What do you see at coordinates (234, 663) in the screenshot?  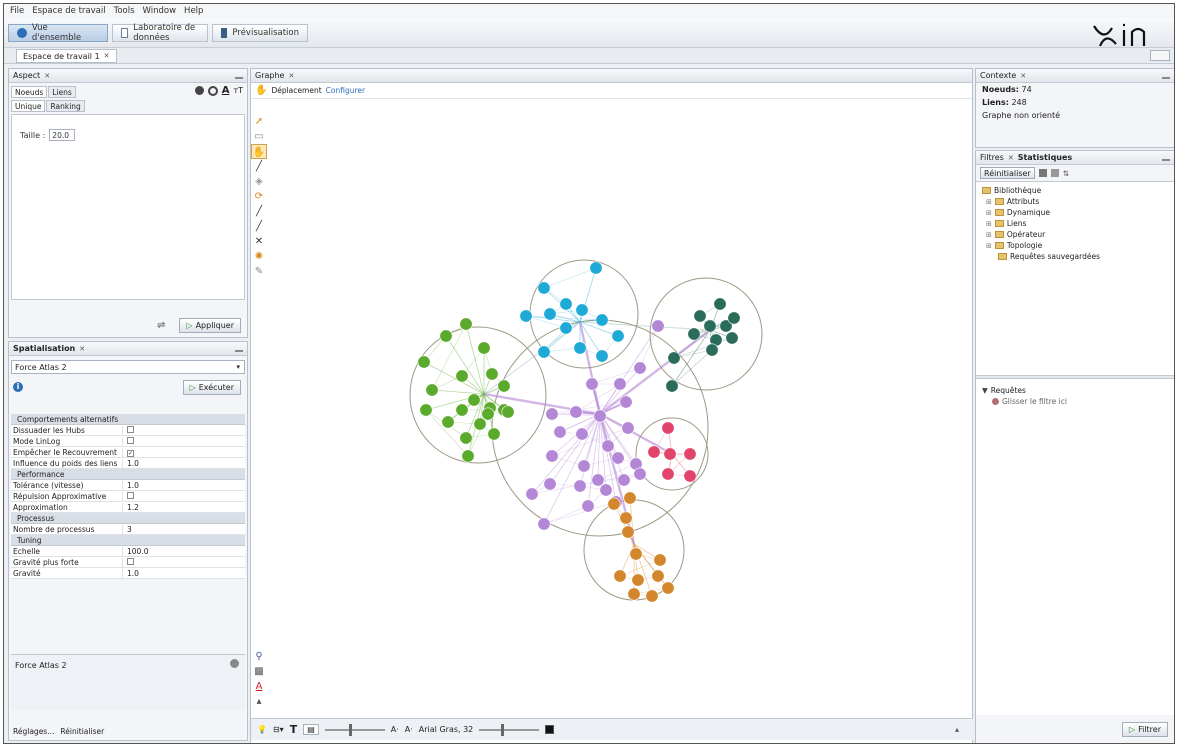 I see `help-icon` at bounding box center [234, 663].